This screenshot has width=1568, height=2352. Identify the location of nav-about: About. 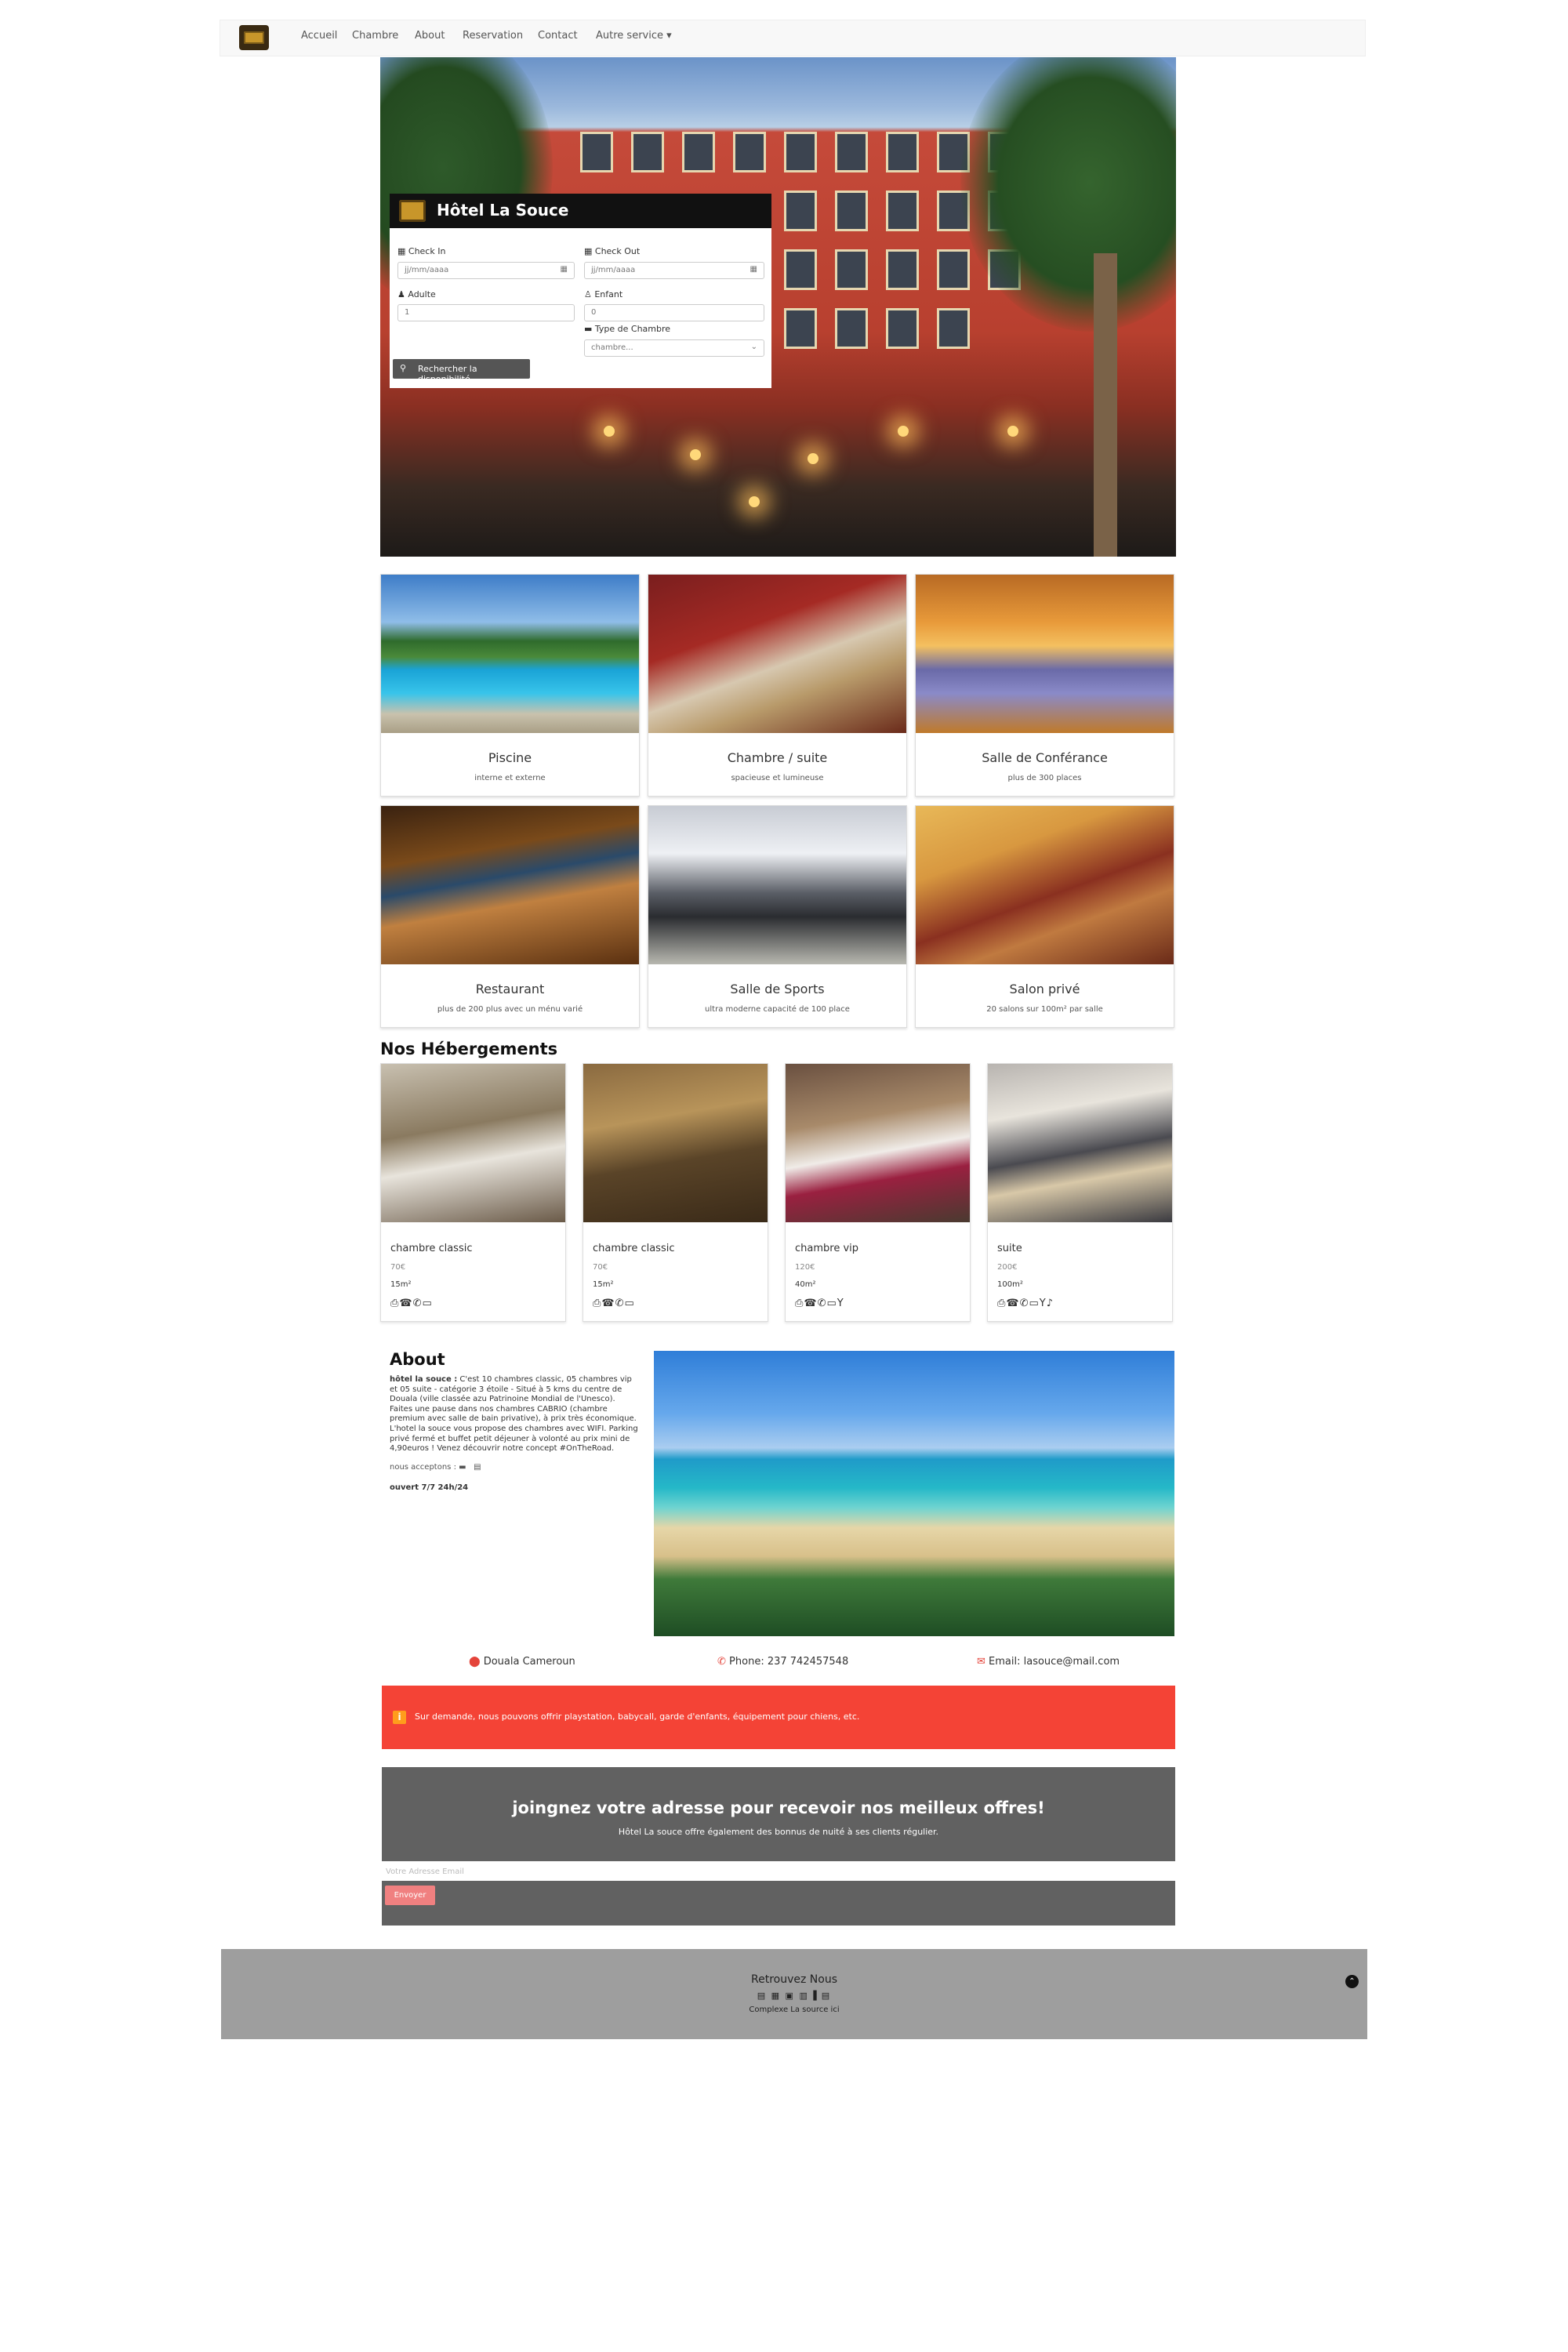
(430, 36).